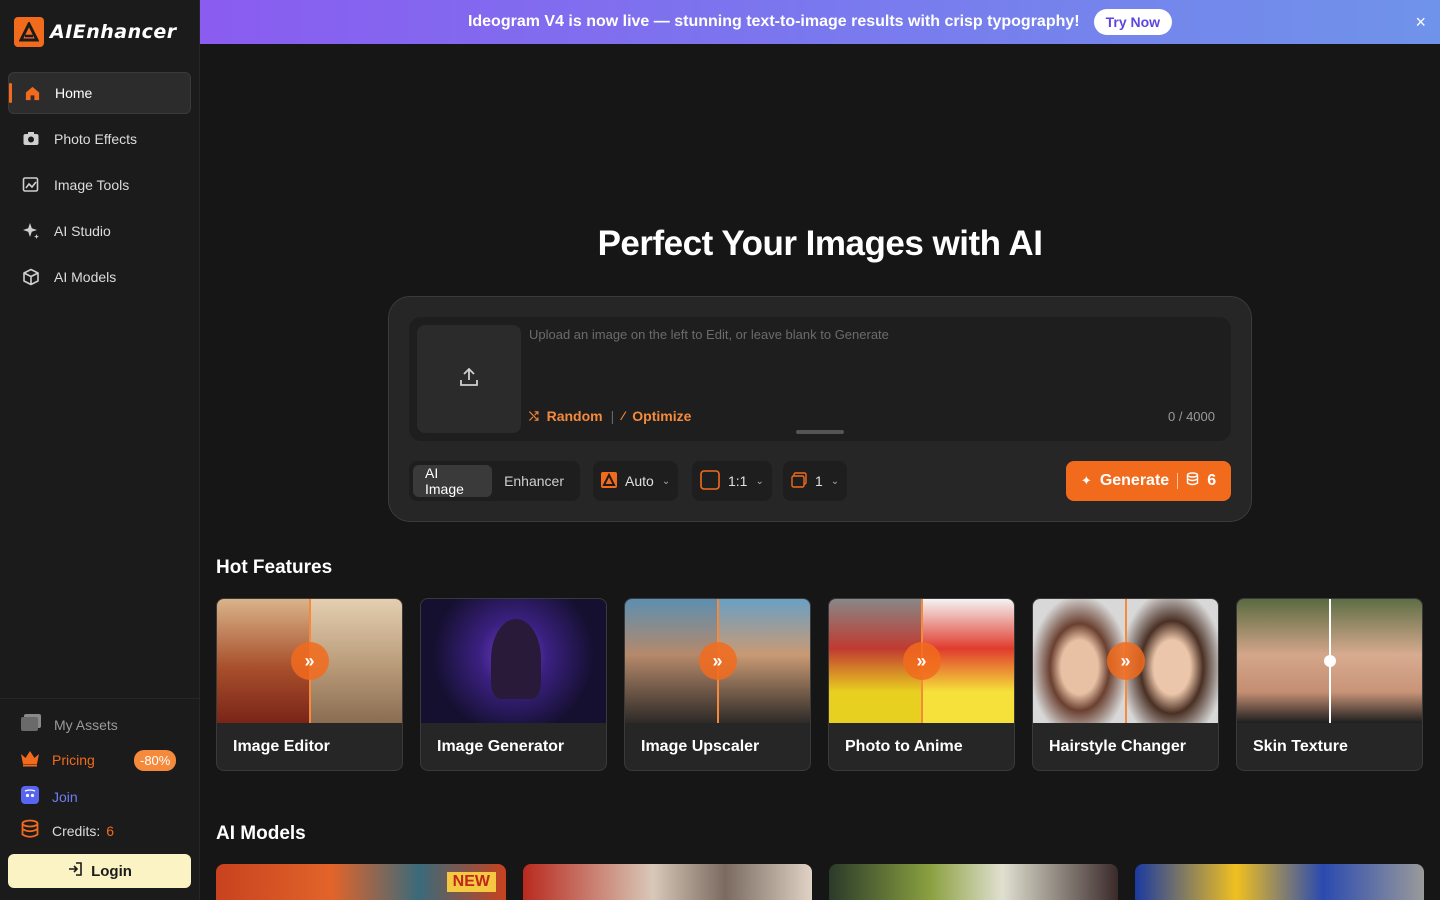  I want to click on cube-icon, so click(31, 277).